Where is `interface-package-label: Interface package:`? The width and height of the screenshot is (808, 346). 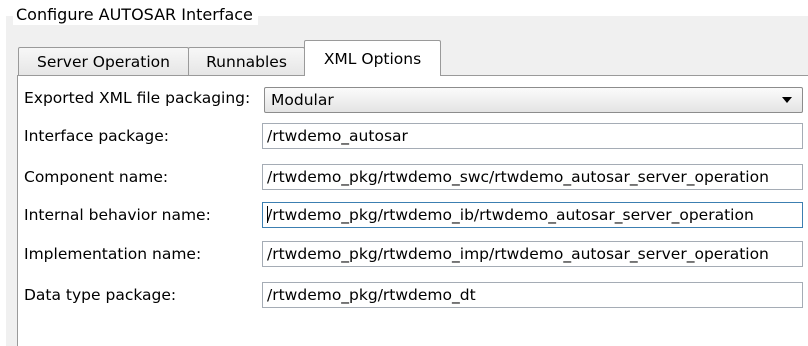
interface-package-label: Interface package: is located at coordinates (96, 136).